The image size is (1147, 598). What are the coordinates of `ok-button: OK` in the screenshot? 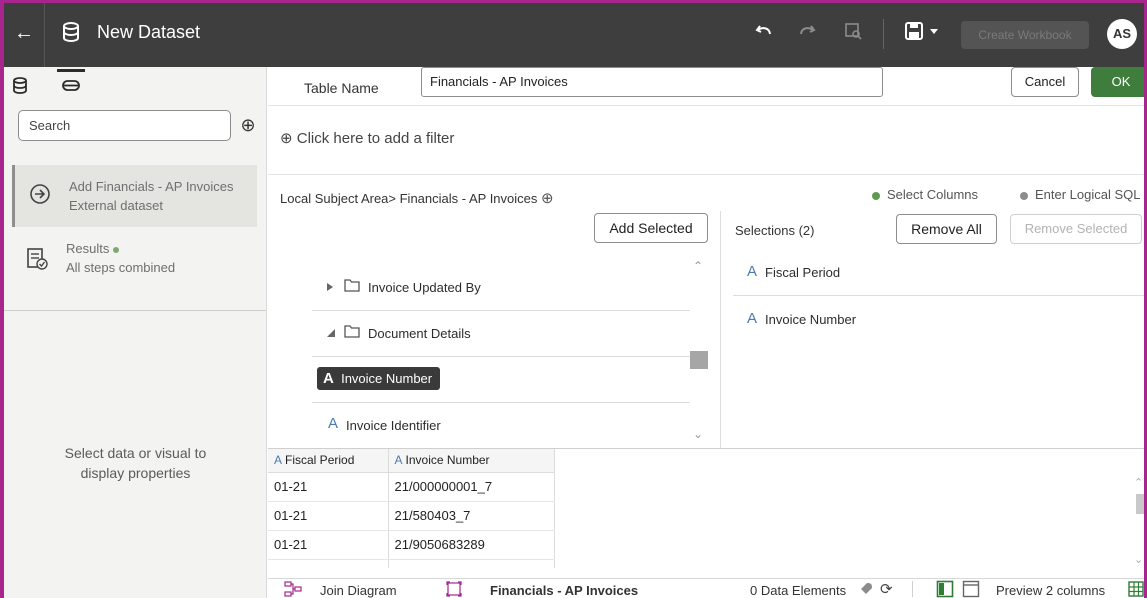 It's located at (1117, 82).